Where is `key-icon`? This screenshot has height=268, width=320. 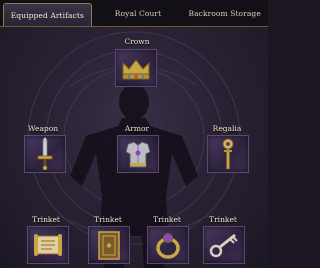
key-icon is located at coordinates (223, 245).